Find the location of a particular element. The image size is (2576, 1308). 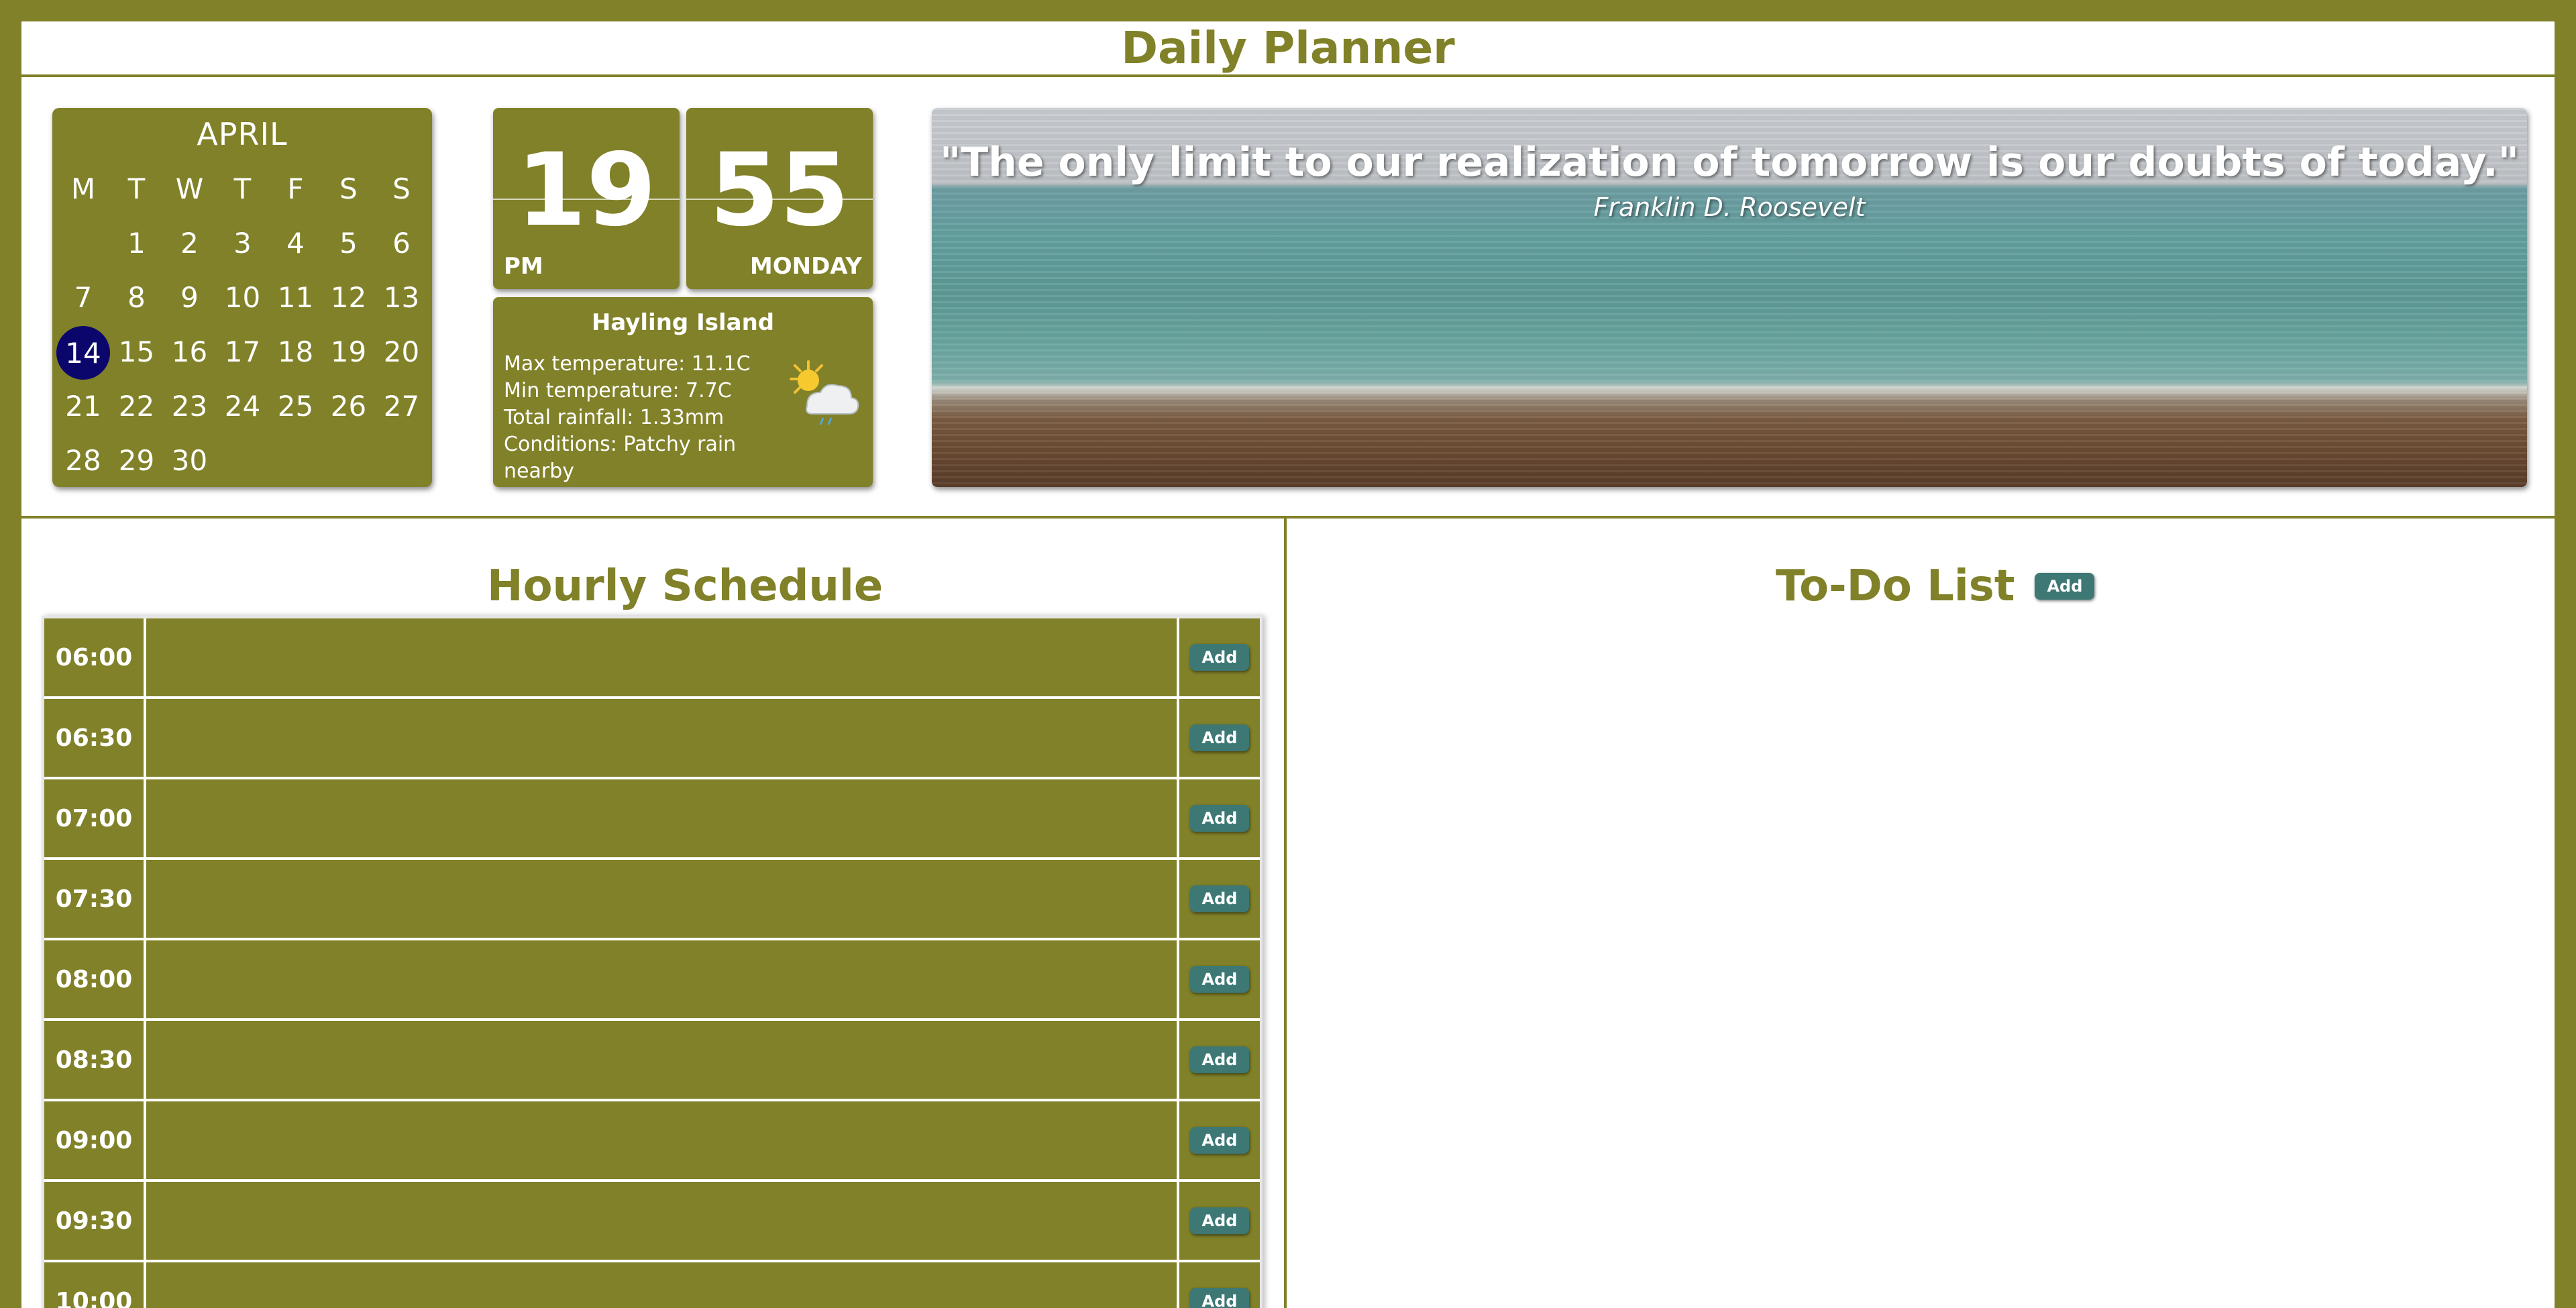

calendar-day: 10 is located at coordinates (242, 304).